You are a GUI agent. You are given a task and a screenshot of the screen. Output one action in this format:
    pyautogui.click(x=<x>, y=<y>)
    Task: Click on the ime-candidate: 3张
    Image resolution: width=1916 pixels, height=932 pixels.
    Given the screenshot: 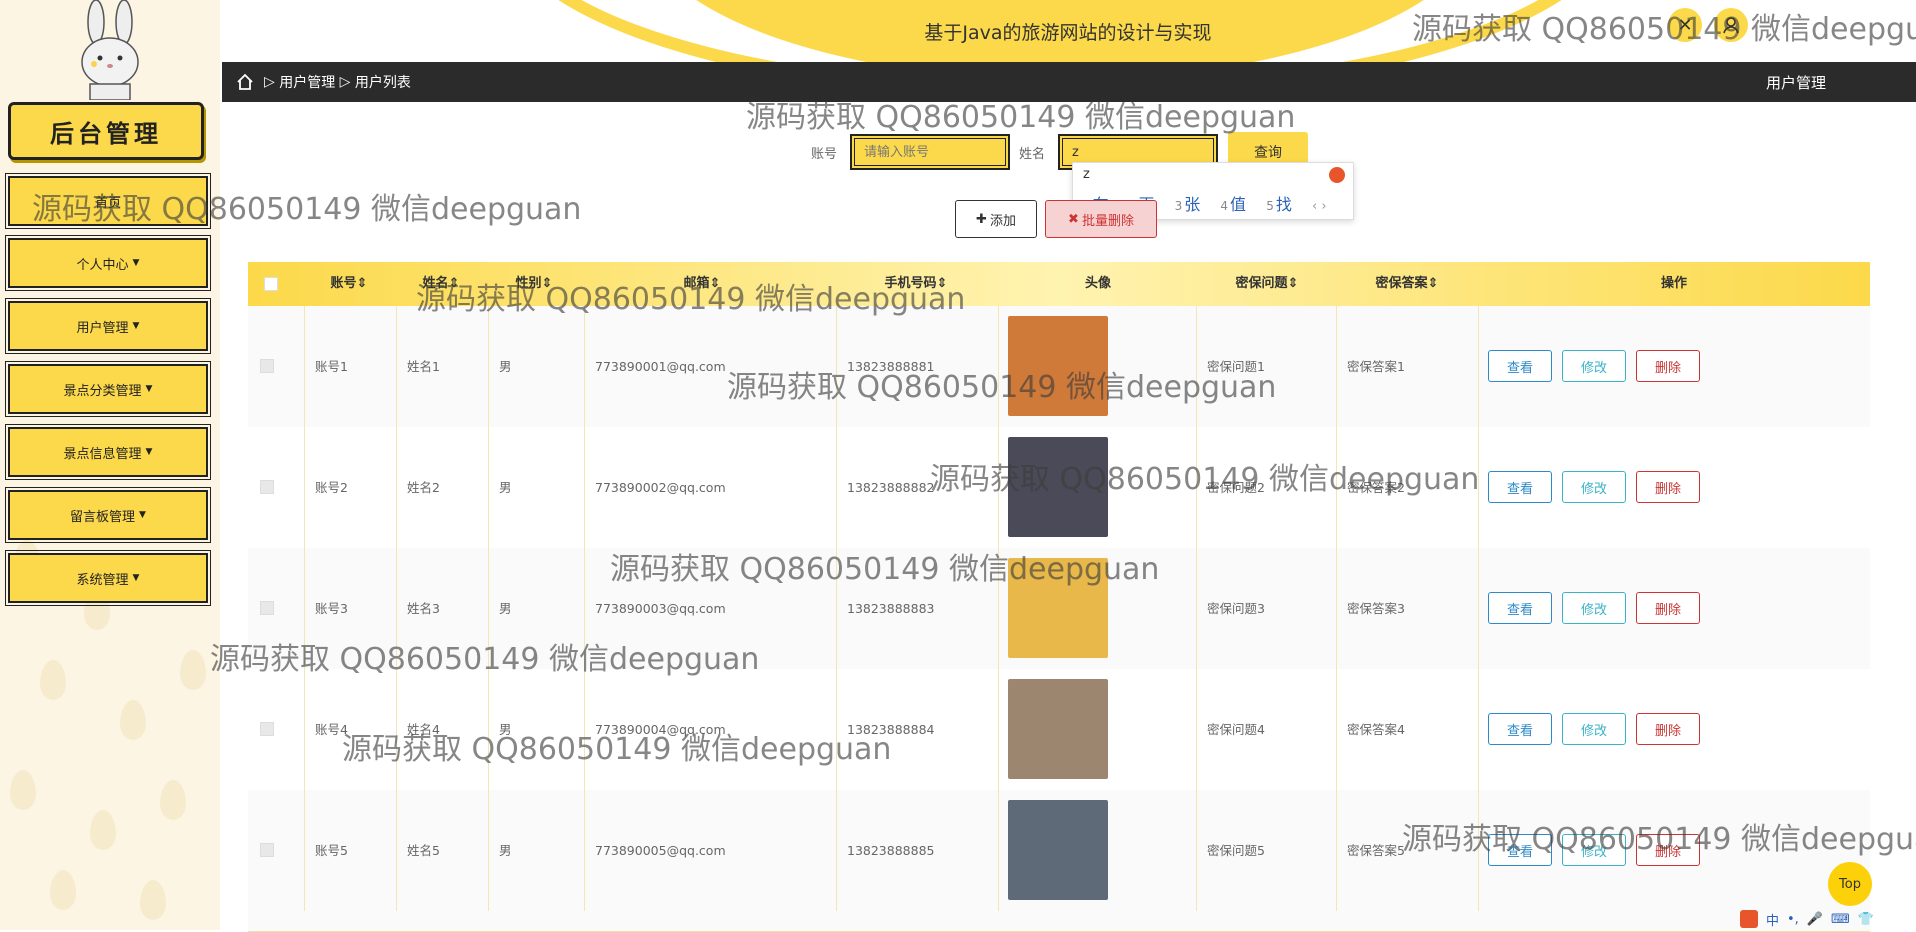 What is the action you would take?
    pyautogui.click(x=1188, y=204)
    